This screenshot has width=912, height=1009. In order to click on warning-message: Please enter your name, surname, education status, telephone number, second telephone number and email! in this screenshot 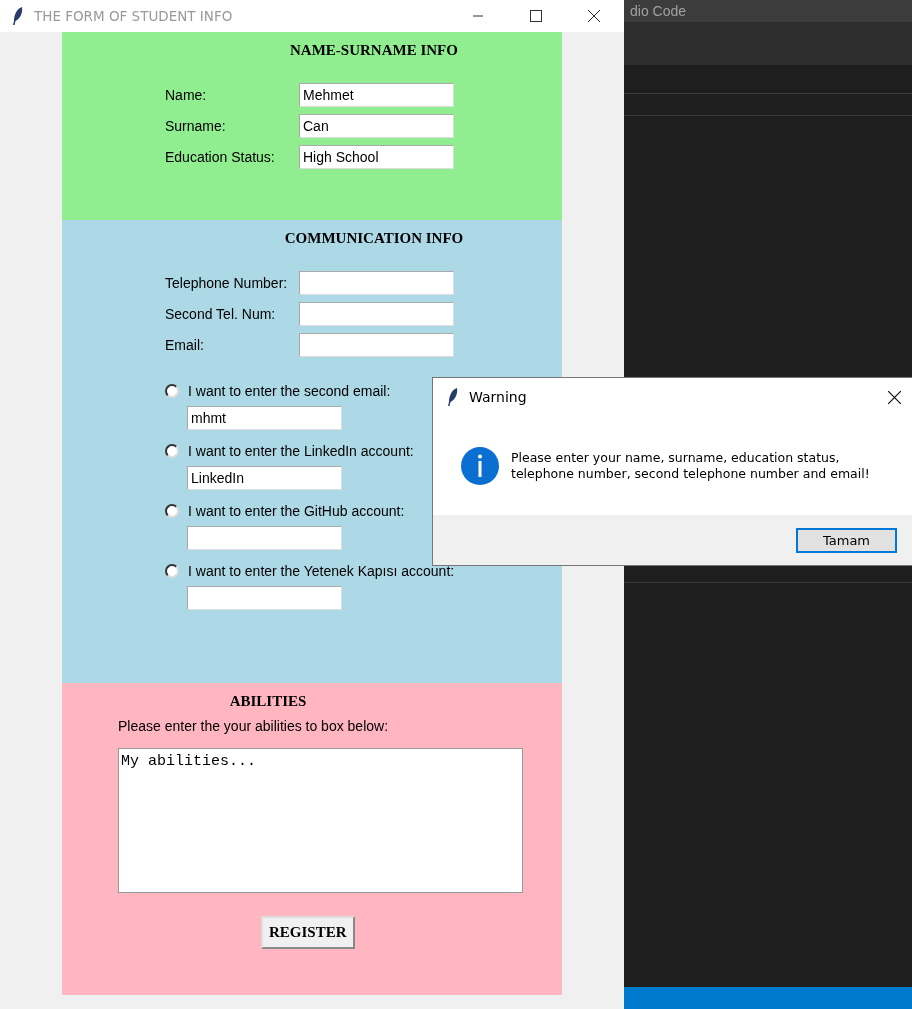, I will do `click(690, 465)`.